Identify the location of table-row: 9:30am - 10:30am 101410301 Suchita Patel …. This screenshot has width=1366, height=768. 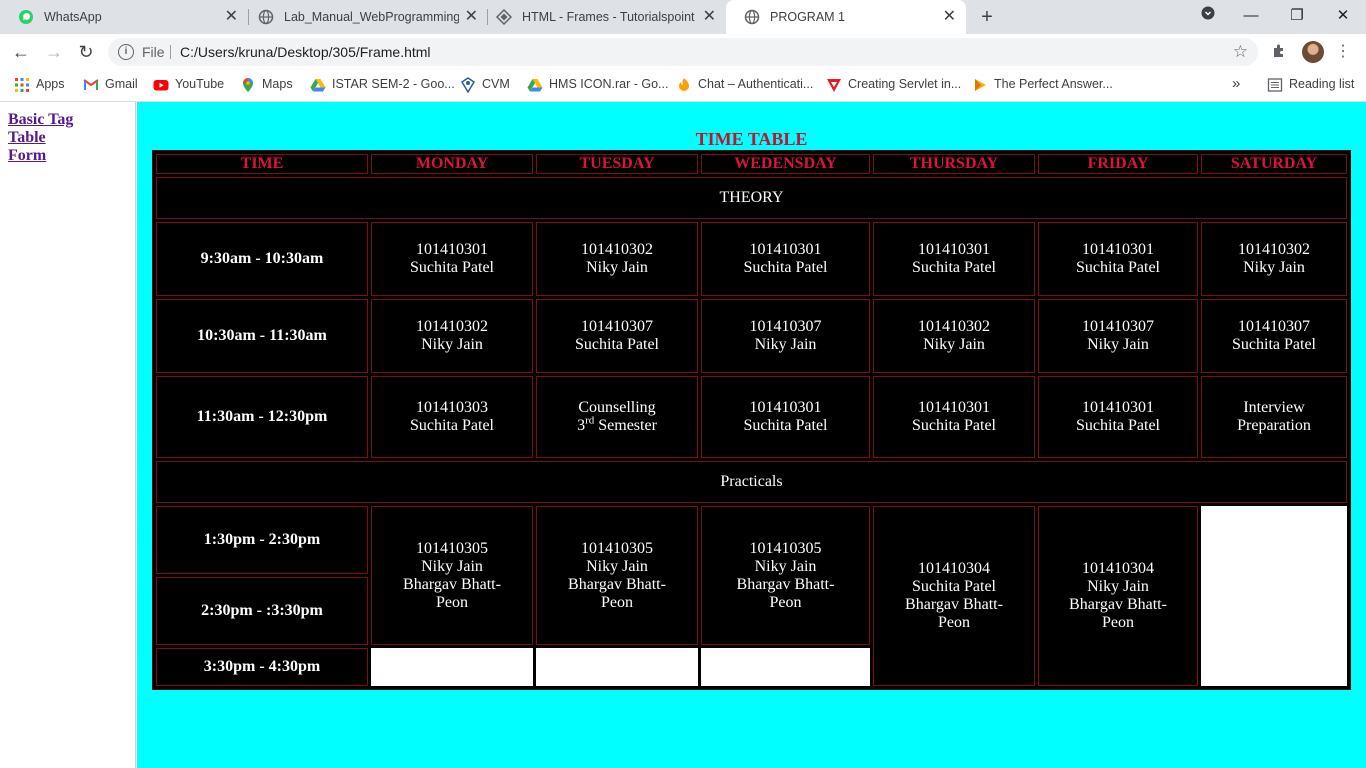
(751, 259).